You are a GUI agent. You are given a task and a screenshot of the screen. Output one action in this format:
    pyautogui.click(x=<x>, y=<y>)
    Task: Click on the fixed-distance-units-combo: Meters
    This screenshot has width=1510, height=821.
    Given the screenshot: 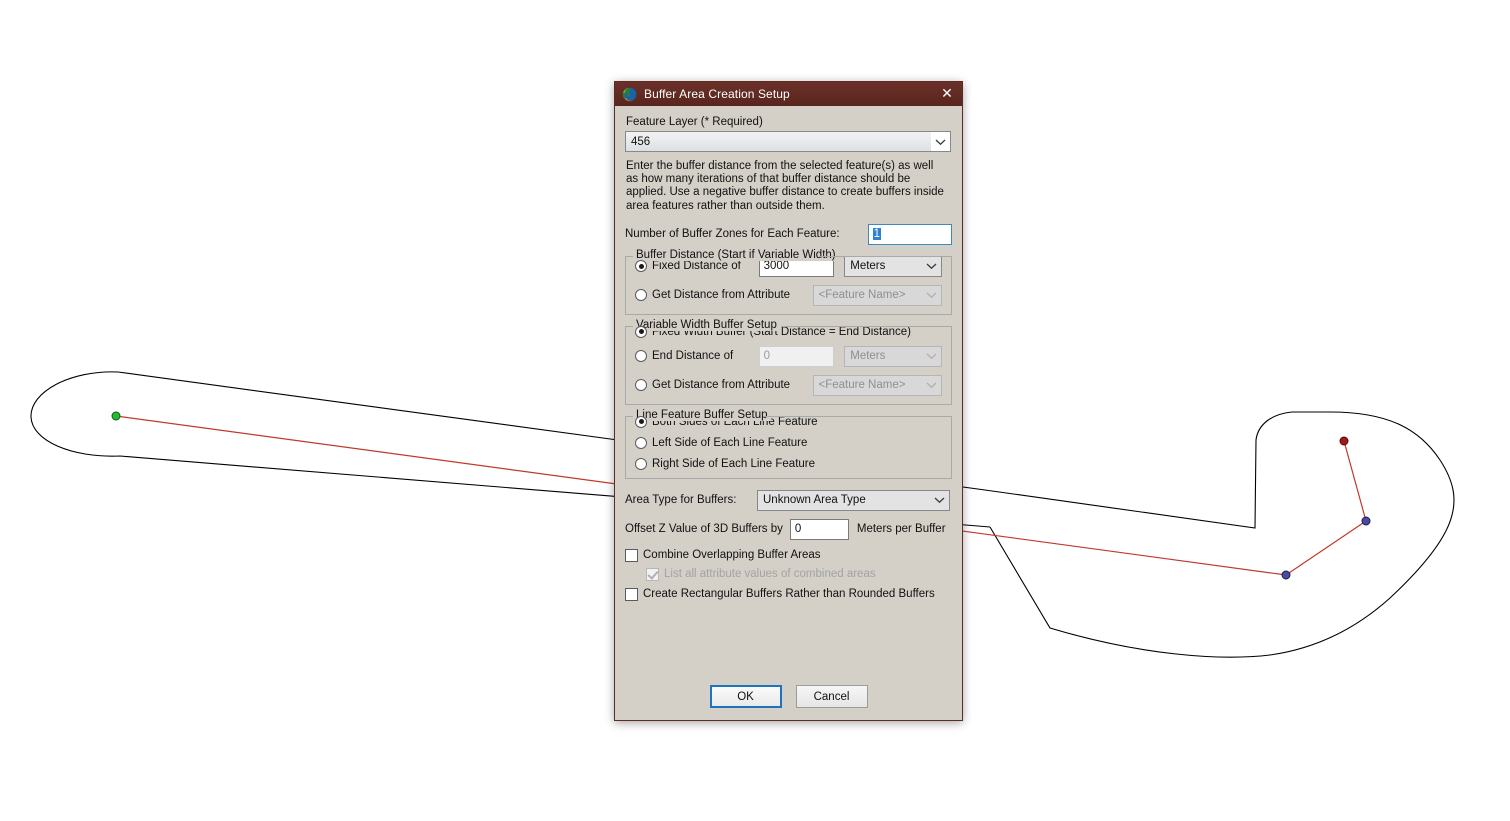 What is the action you would take?
    pyautogui.click(x=893, y=266)
    